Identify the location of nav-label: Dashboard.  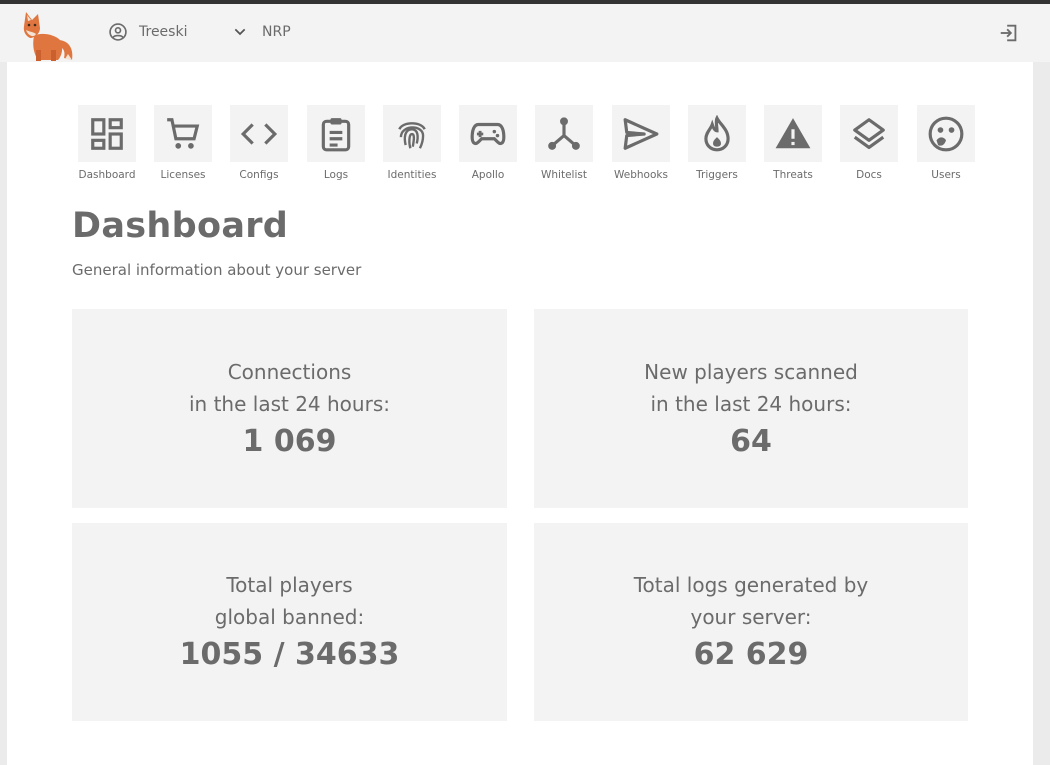
(107, 175).